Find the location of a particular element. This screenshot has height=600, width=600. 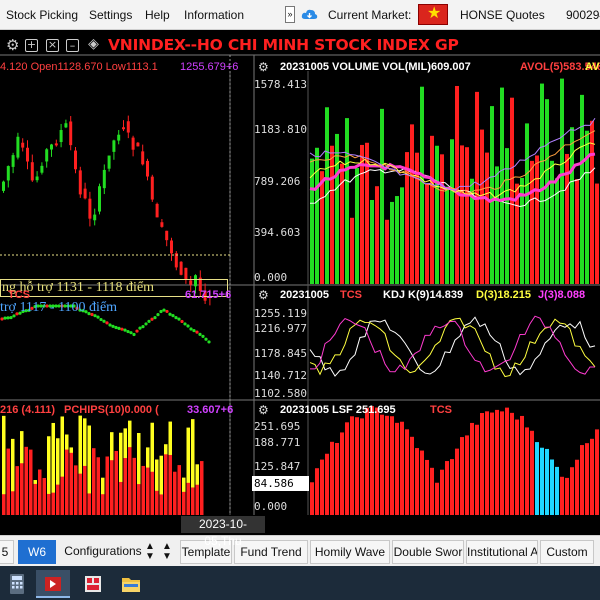

menu-help: Help is located at coordinates (157, 15).